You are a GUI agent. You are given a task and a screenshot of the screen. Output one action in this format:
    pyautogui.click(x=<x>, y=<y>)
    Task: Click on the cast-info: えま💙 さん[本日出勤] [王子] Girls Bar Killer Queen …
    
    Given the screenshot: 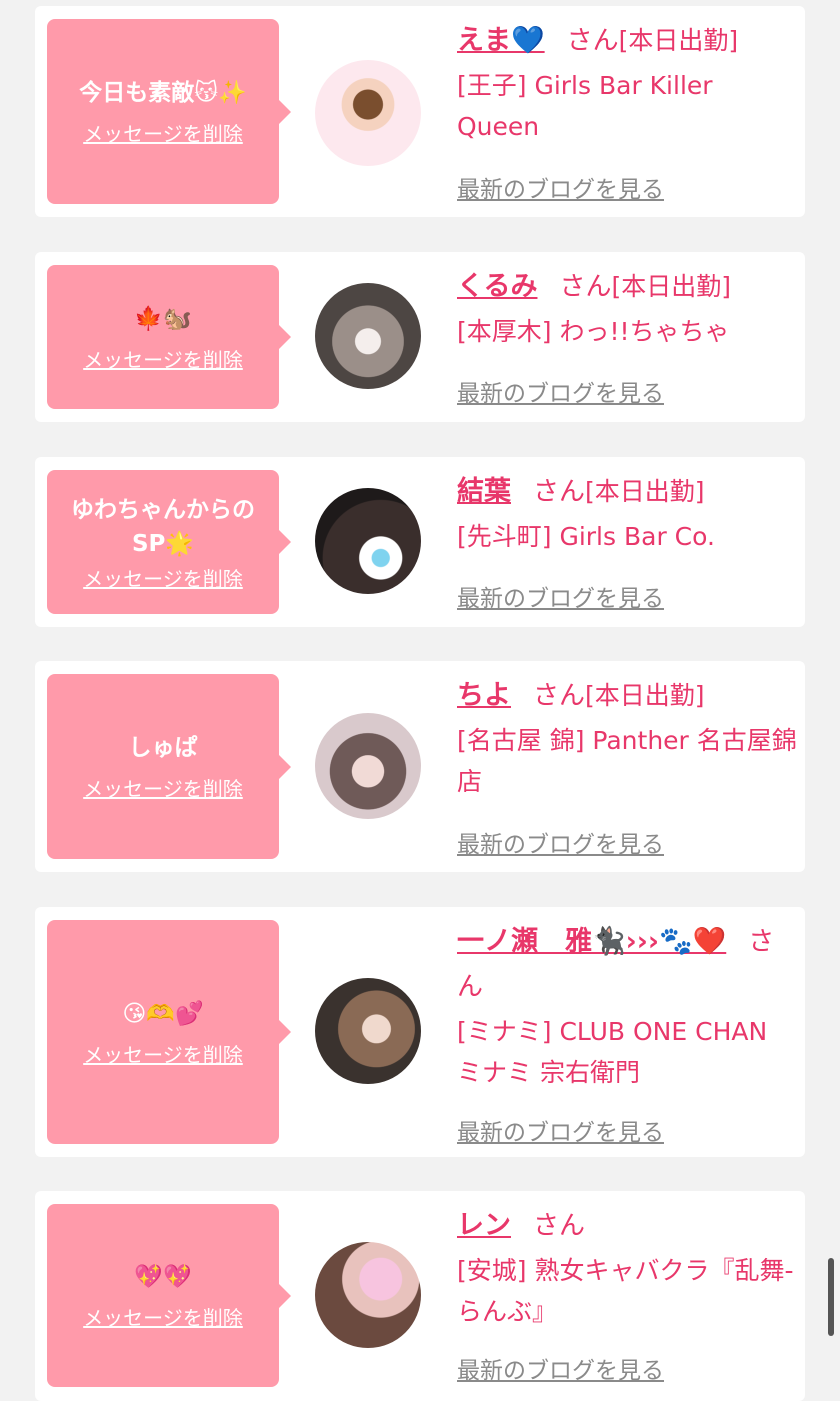 What is the action you would take?
    pyautogui.click(x=627, y=111)
    